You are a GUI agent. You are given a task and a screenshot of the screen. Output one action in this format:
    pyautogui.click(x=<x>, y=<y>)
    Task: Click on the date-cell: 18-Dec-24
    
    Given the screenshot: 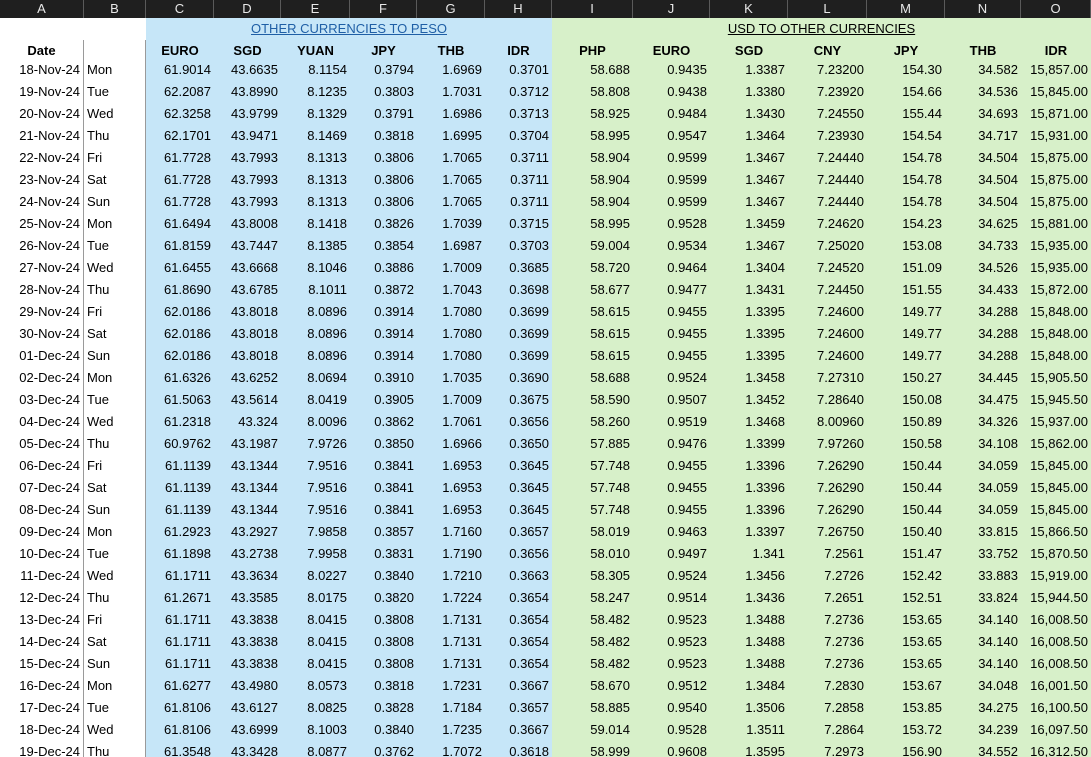 What is the action you would take?
    pyautogui.click(x=42, y=730)
    